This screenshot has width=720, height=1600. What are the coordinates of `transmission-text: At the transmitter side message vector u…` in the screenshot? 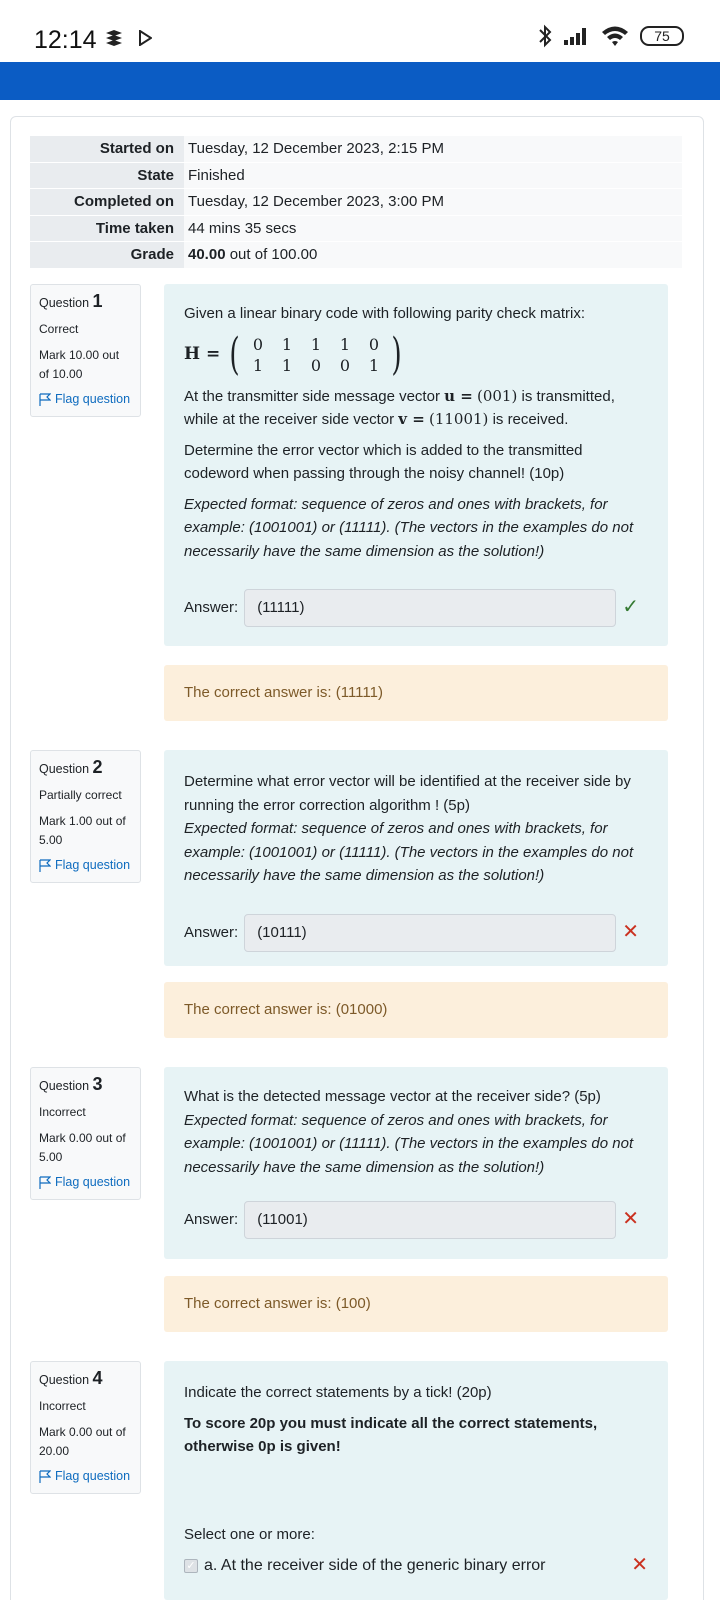 It's located at (416, 408).